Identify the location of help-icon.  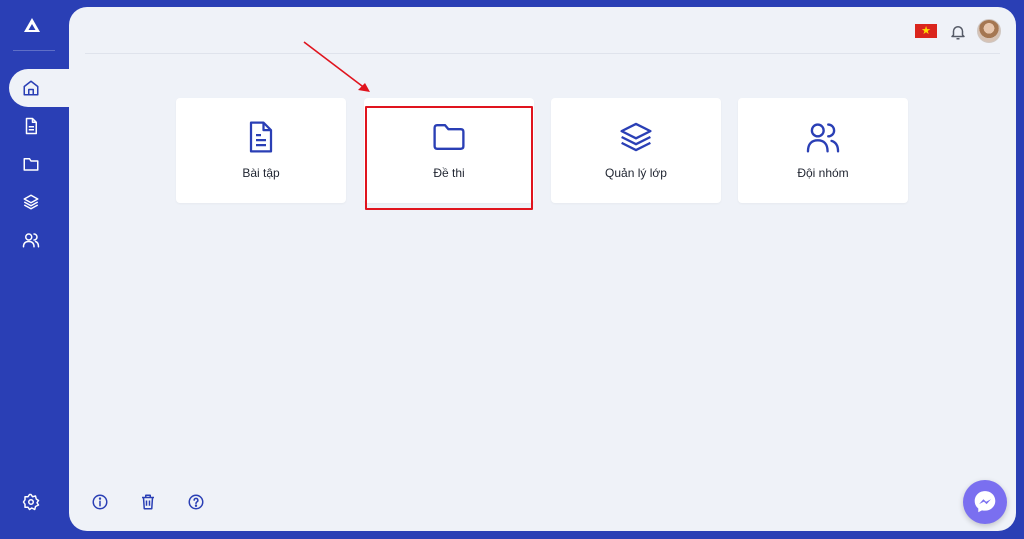
(196, 502).